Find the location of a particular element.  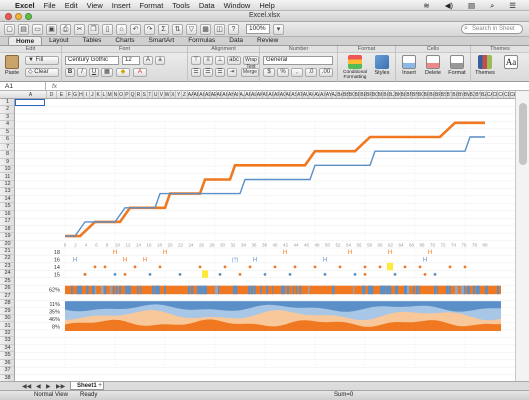

orientation-button: abc is located at coordinates (234, 60).